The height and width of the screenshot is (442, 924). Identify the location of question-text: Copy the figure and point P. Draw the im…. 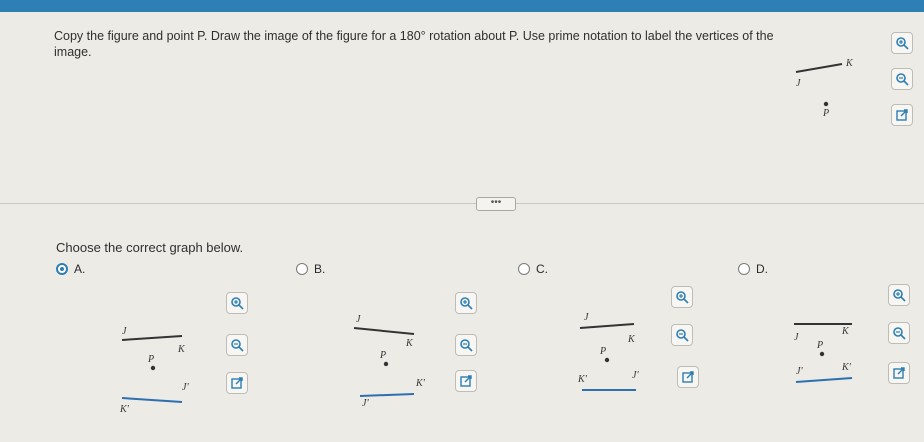
(414, 44).